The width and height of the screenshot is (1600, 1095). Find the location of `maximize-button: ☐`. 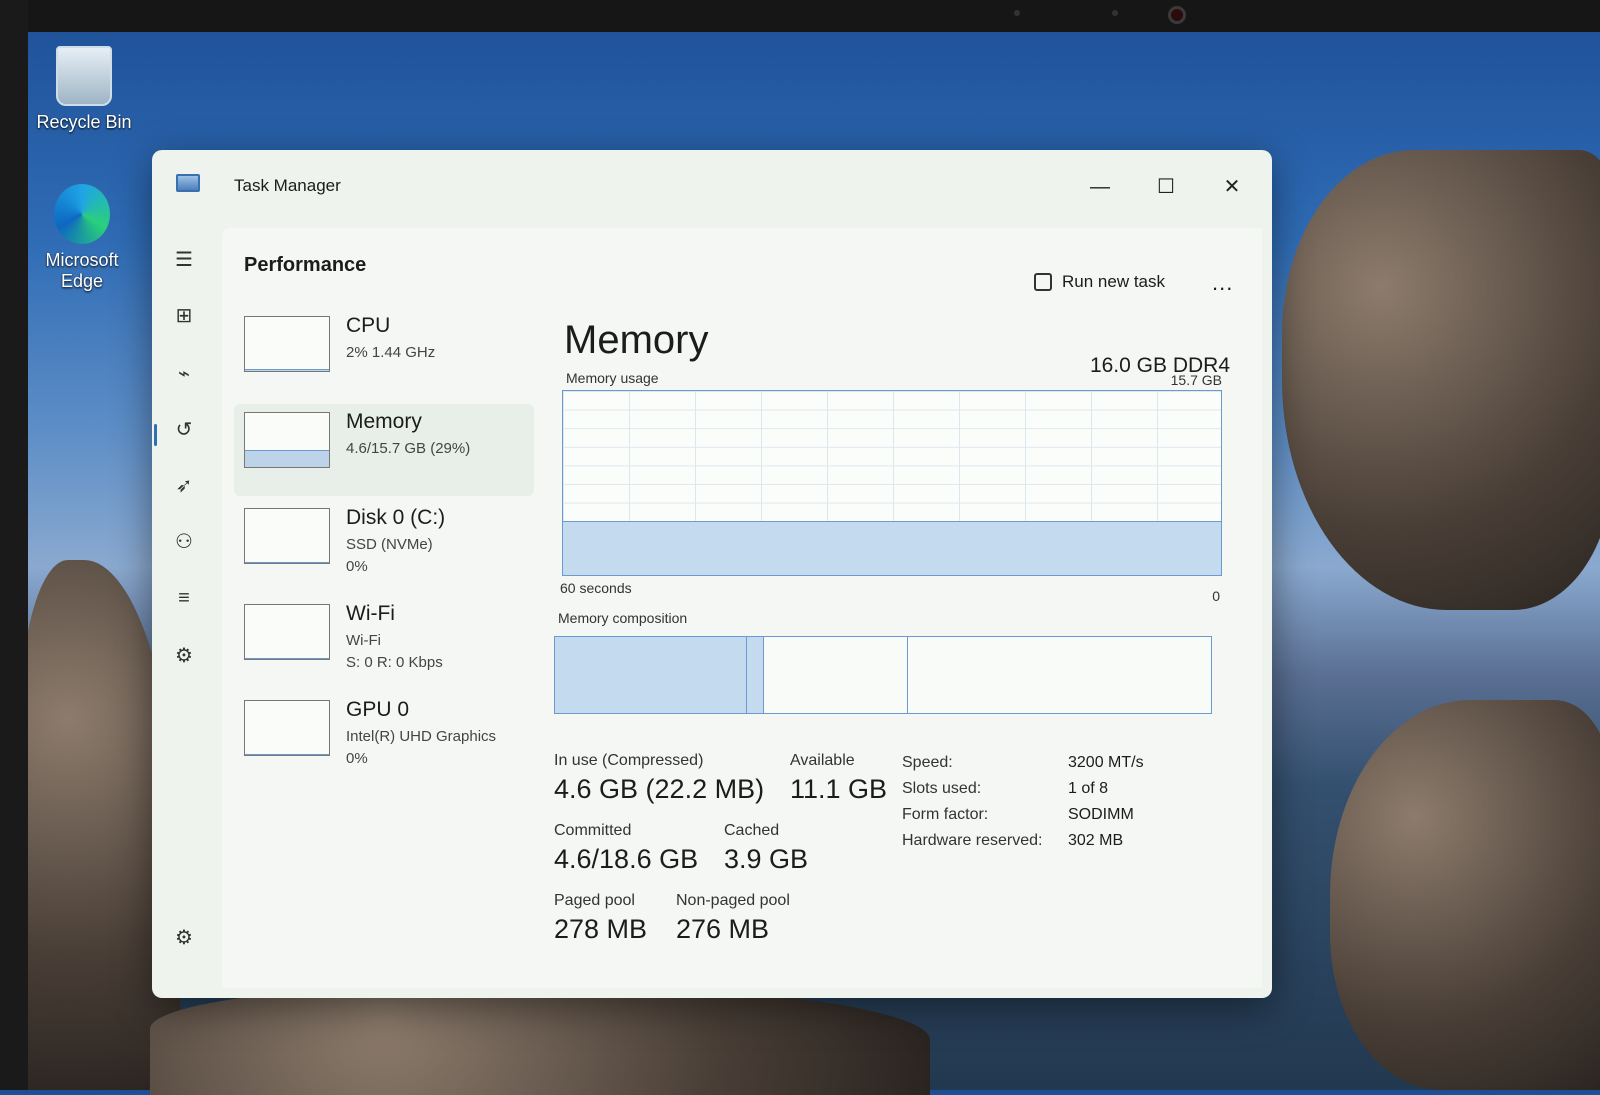

maximize-button: ☐ is located at coordinates (1166, 187).